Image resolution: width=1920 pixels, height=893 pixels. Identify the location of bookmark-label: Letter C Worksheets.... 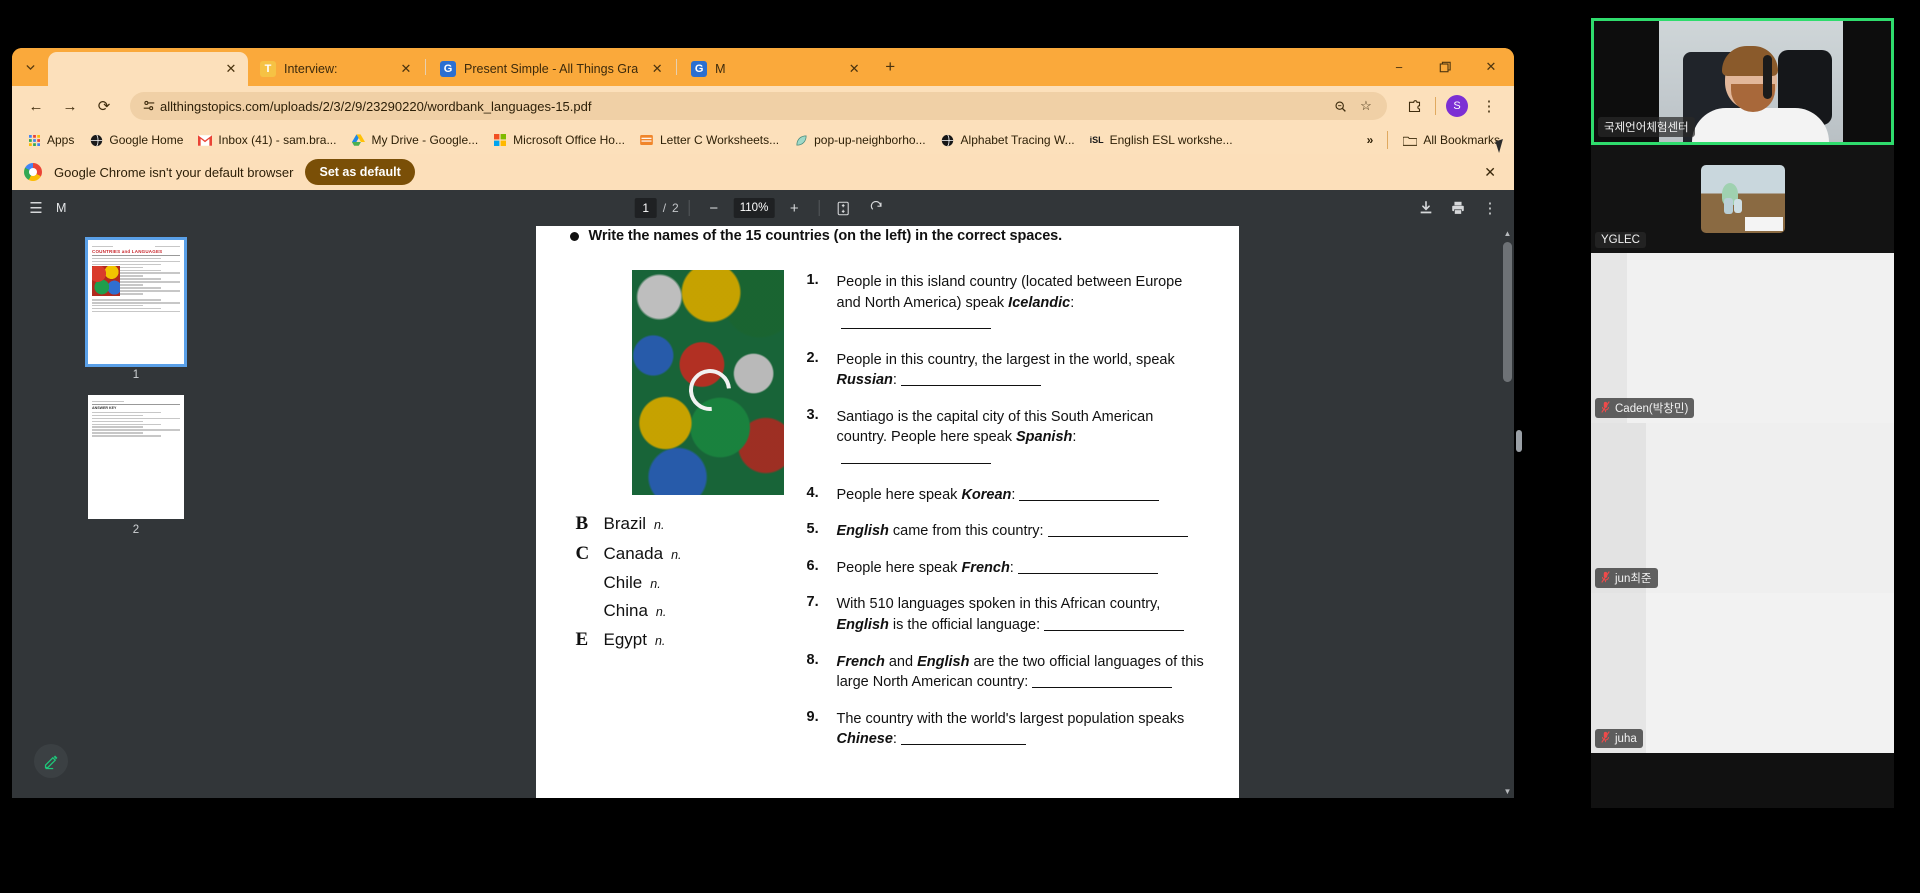
(719, 140).